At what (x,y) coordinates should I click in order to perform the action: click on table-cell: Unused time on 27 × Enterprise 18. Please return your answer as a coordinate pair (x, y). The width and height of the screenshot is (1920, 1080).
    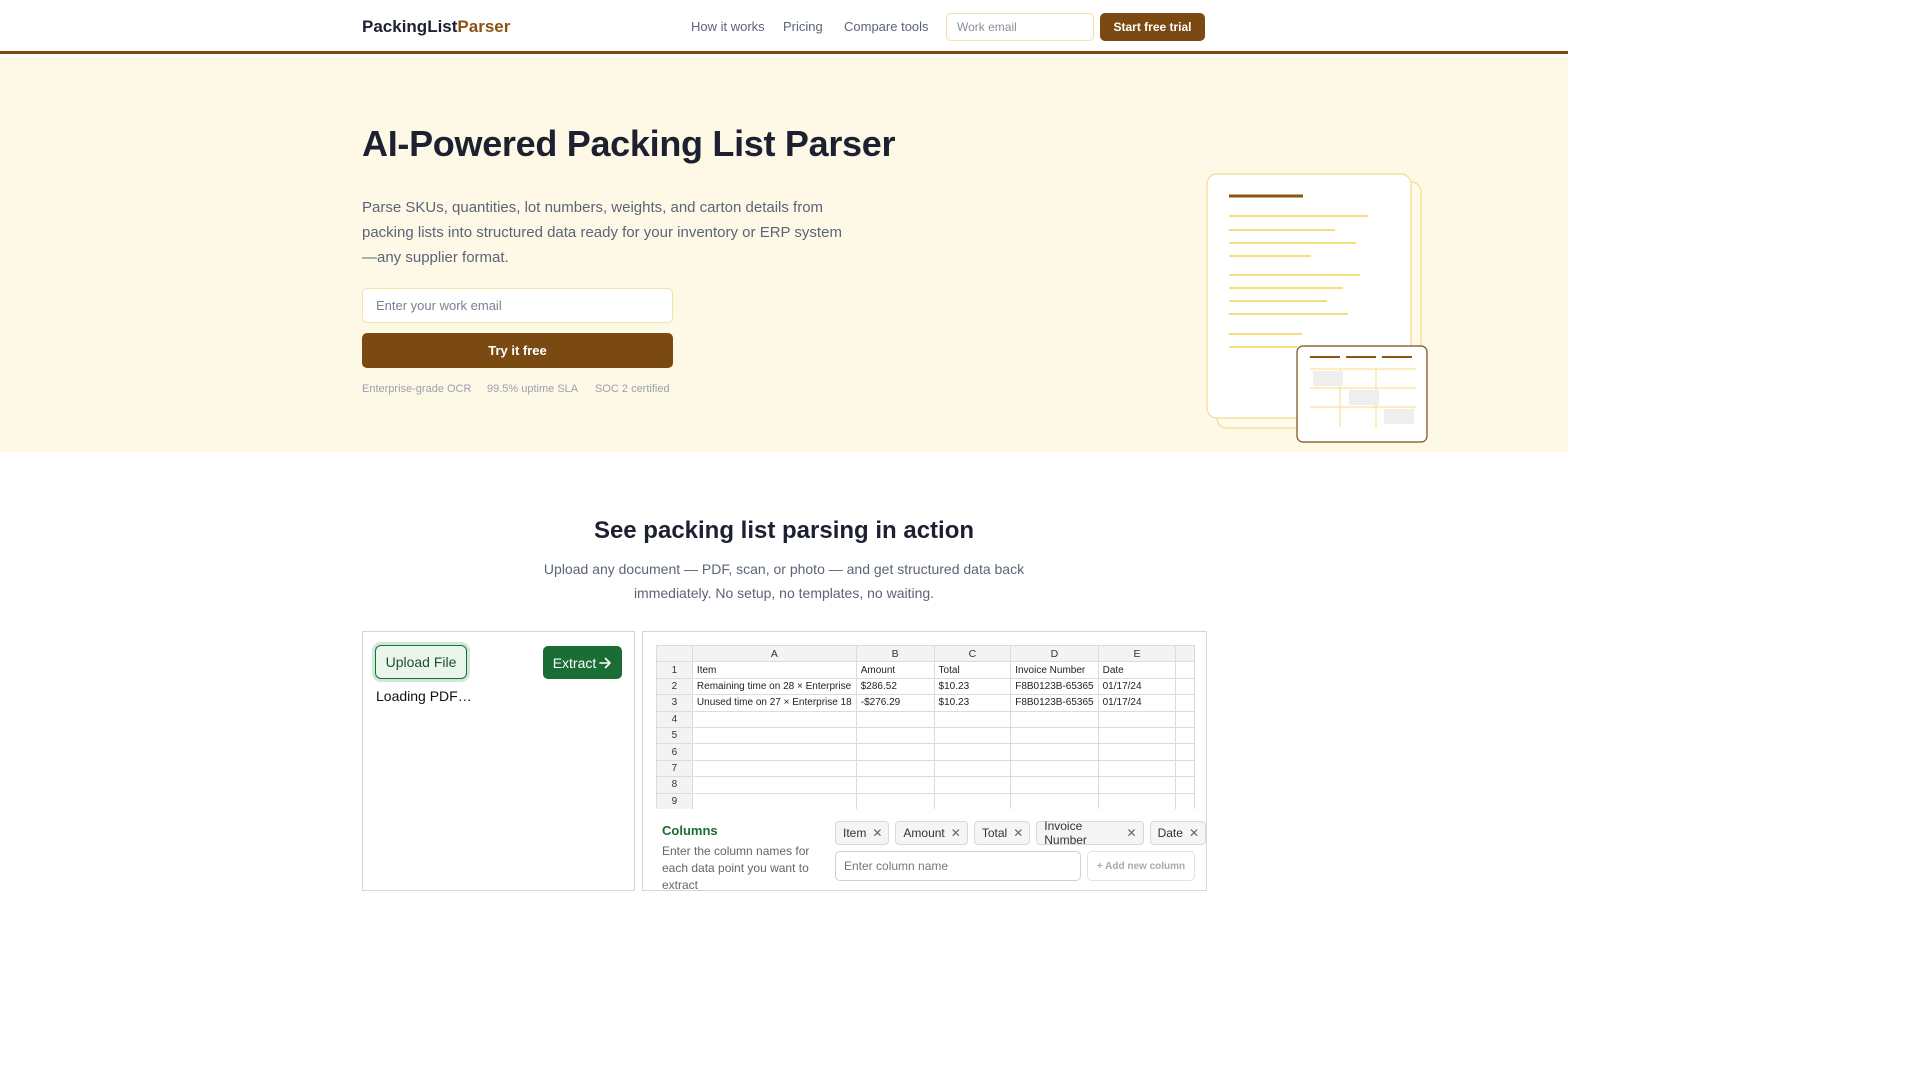
    Looking at the image, I should click on (774, 703).